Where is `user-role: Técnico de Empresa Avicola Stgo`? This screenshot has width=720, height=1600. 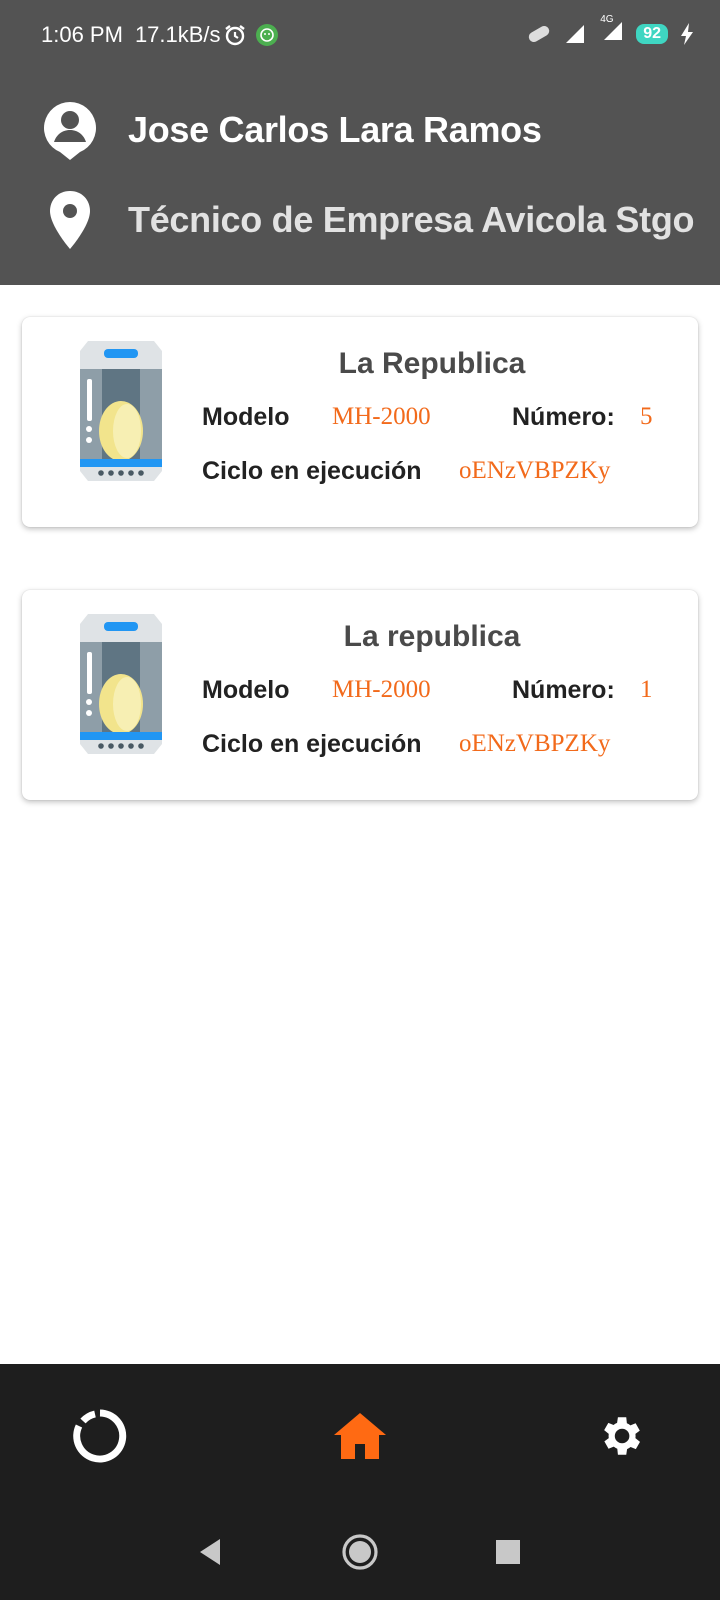
user-role: Técnico de Empresa Avicola Stgo is located at coordinates (411, 219).